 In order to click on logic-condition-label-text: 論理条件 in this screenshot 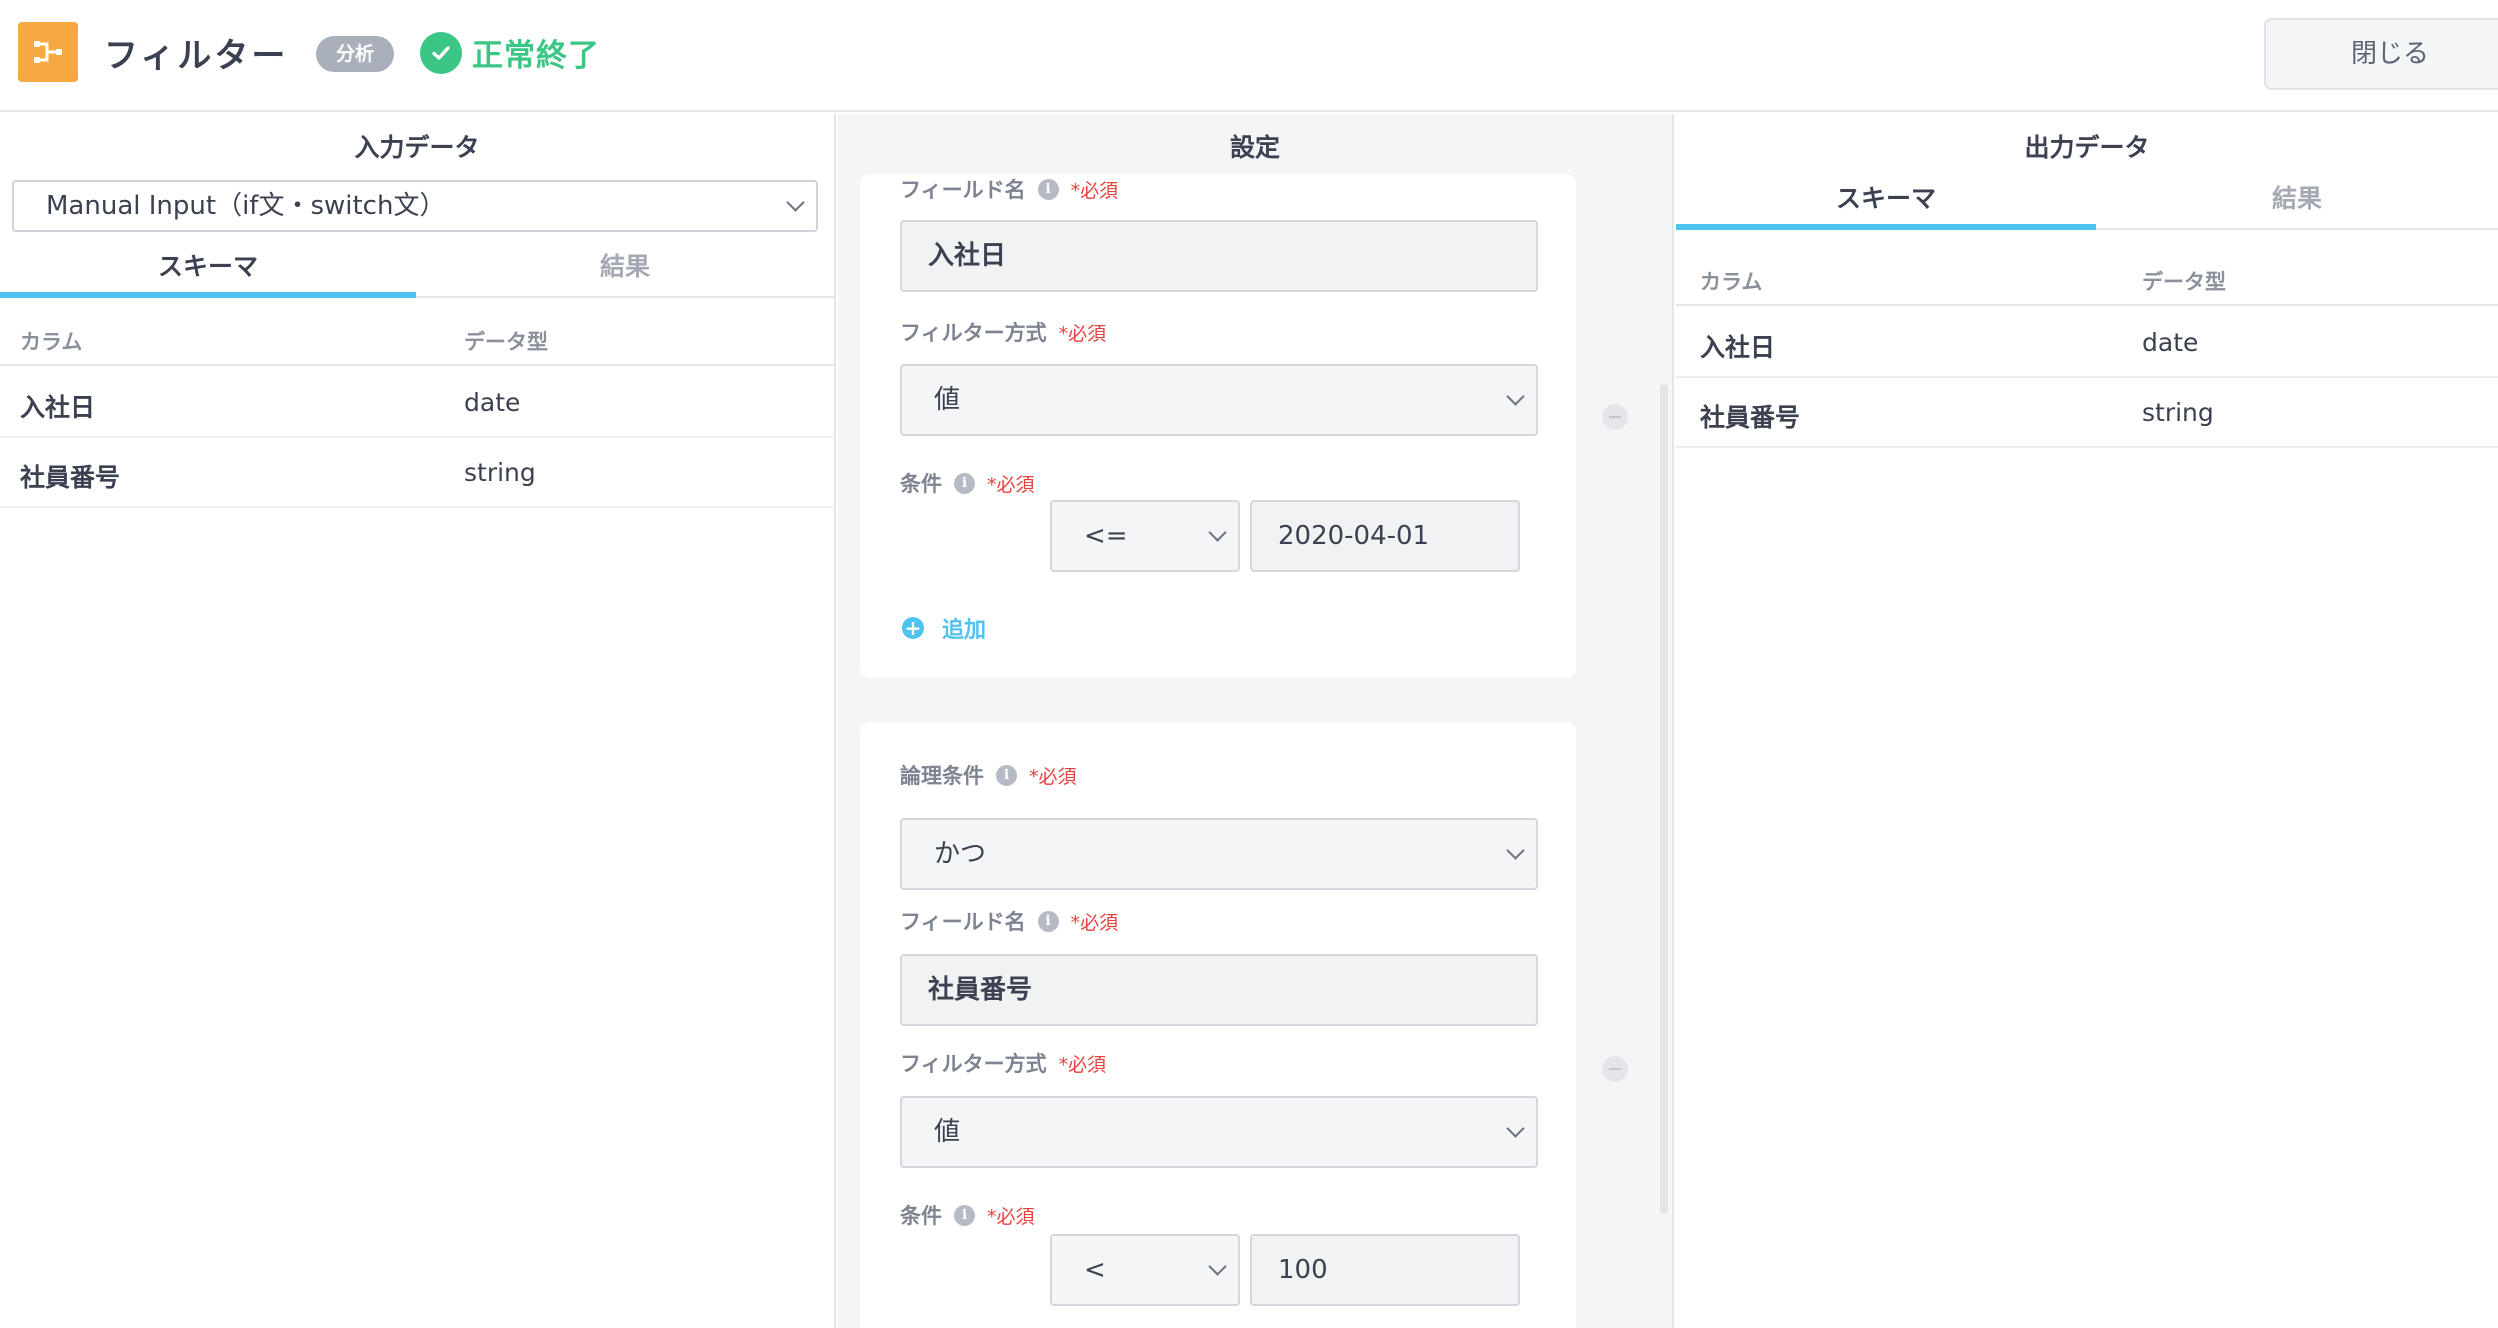, I will do `click(942, 776)`.